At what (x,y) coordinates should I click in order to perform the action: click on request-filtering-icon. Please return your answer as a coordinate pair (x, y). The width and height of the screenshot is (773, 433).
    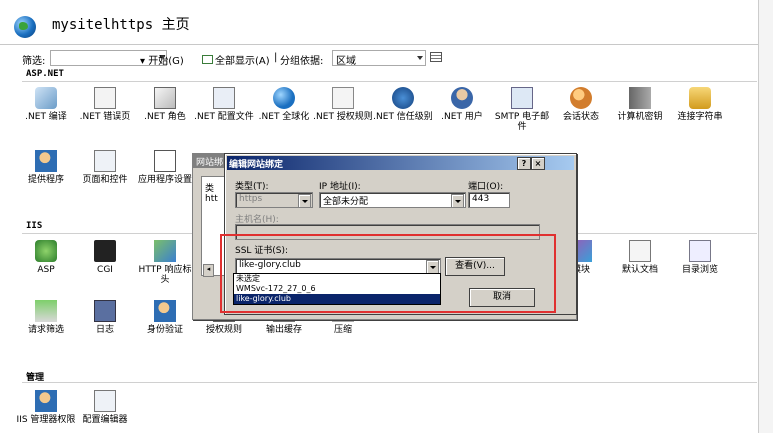
    Looking at the image, I should click on (46, 311).